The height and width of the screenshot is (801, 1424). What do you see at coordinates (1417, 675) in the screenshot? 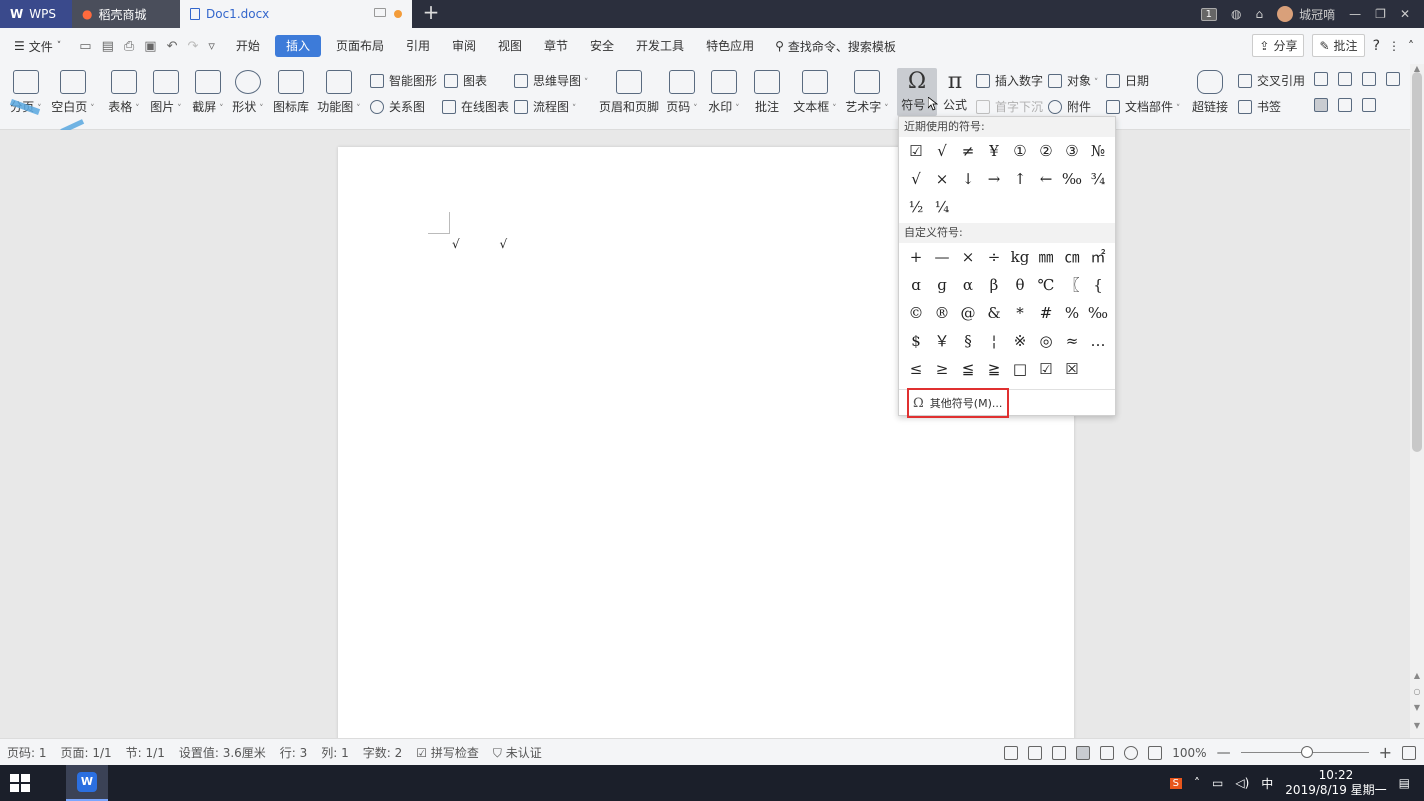
I see `prev-page-icon: ▲` at bounding box center [1417, 675].